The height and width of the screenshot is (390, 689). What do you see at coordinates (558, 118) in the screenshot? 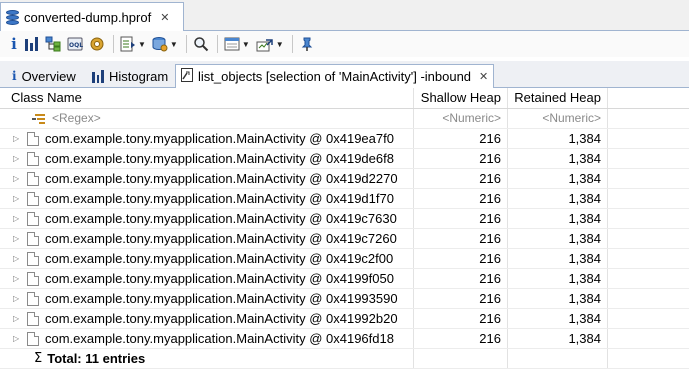
I see `retained-filter: <Numeric>` at bounding box center [558, 118].